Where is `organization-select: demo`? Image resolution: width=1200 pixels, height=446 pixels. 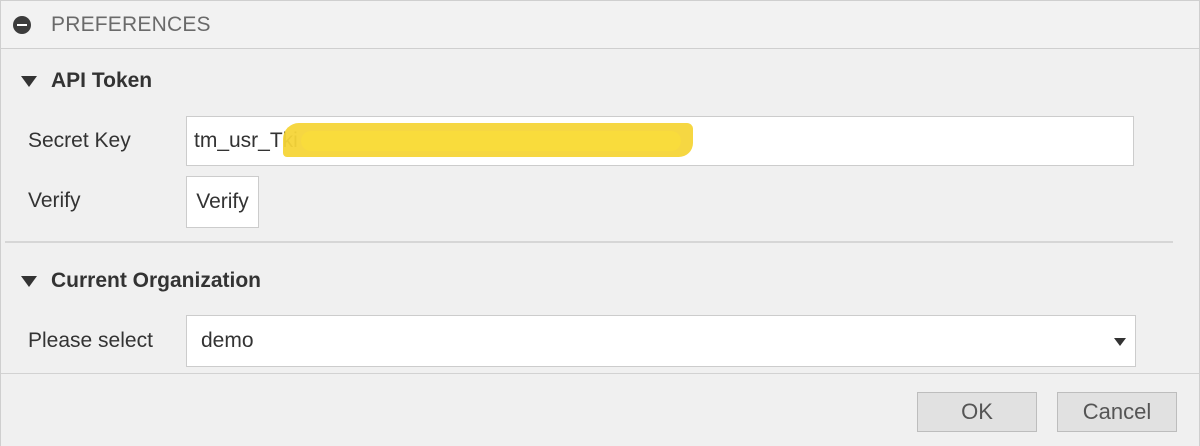
organization-select: demo is located at coordinates (661, 341).